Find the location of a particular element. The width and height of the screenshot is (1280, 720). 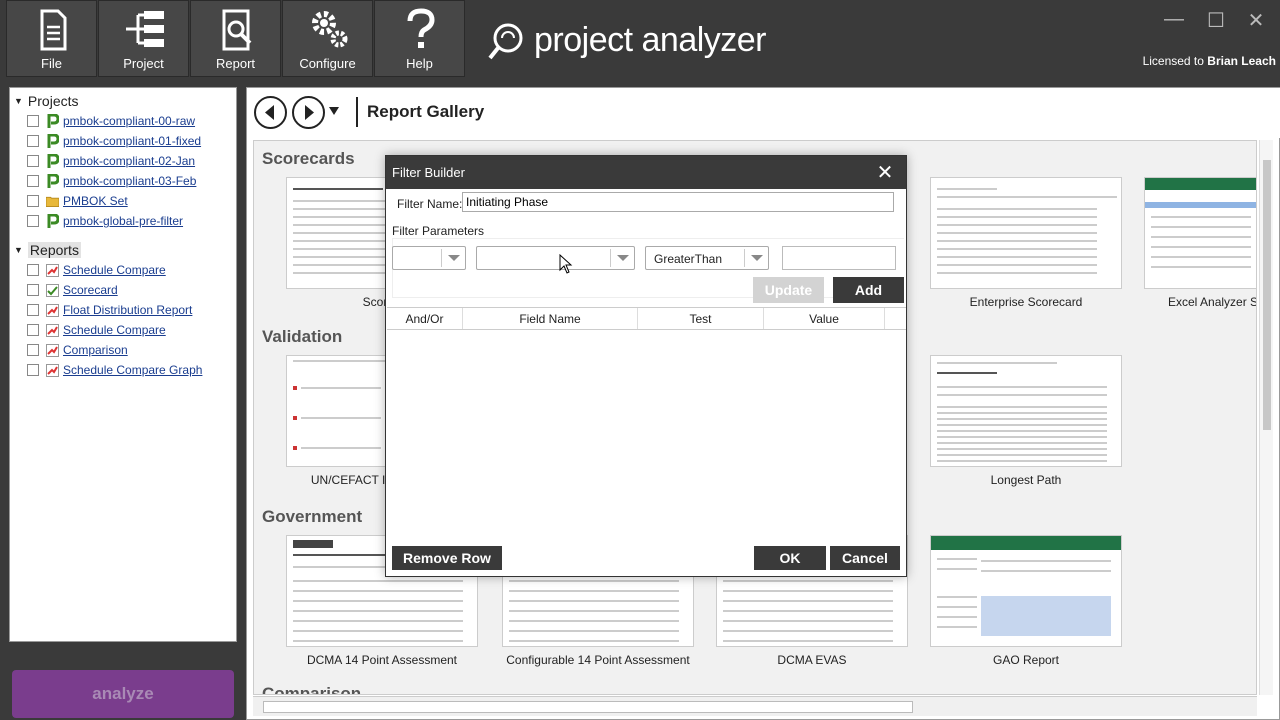

test-dropdown: GreaterThan is located at coordinates (707, 258).